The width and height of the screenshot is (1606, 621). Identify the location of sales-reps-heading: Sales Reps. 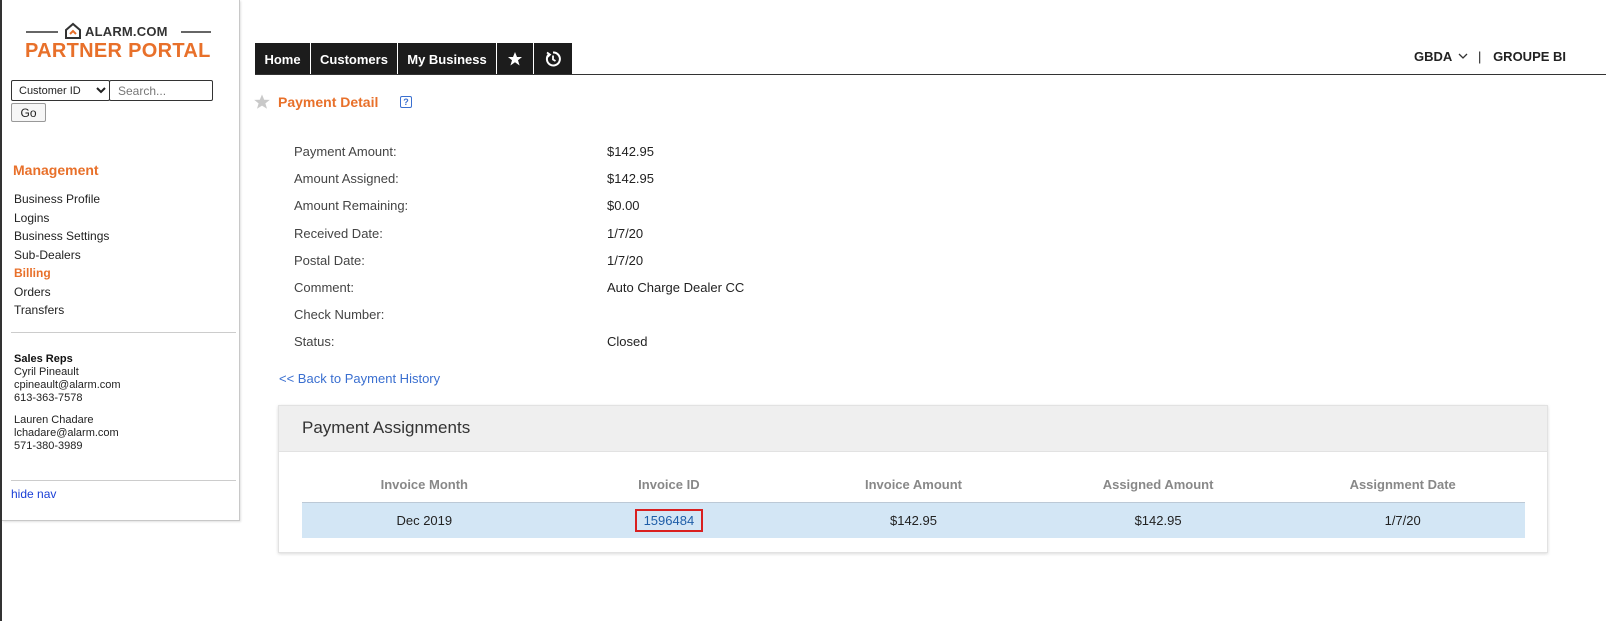
(43, 359).